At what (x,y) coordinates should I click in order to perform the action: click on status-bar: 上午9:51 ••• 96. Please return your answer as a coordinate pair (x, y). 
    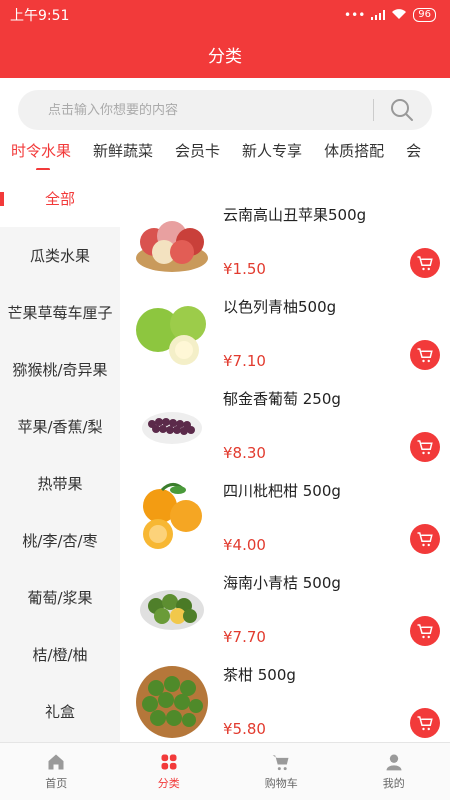
    Looking at the image, I should click on (225, 15).